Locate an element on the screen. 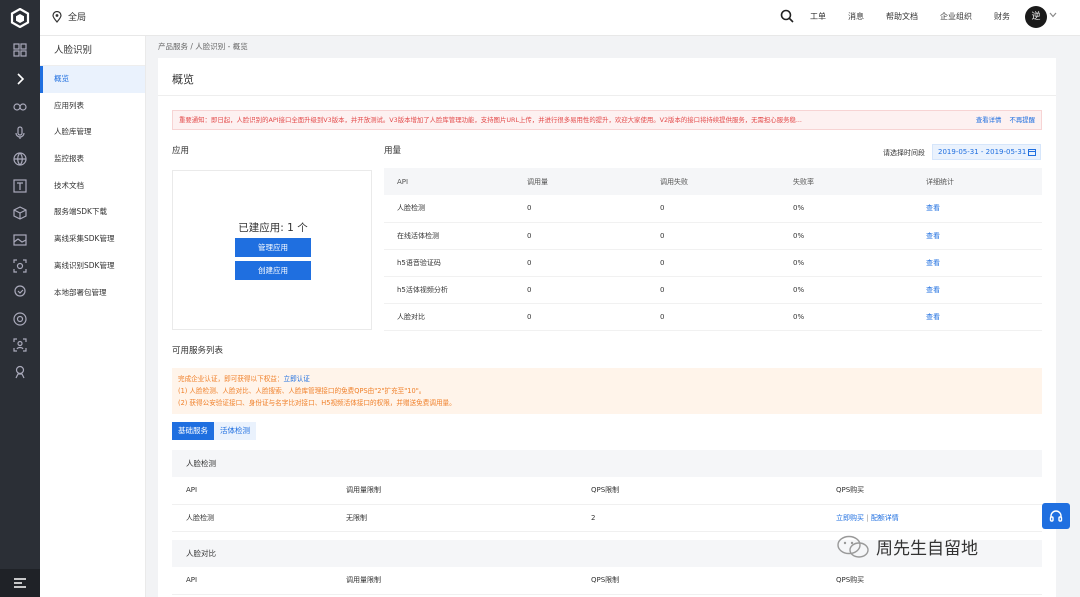 The image size is (1080, 597). table-row: 人脸检测 无限制 2 立即购买 | 配额详情 is located at coordinates (607, 518).